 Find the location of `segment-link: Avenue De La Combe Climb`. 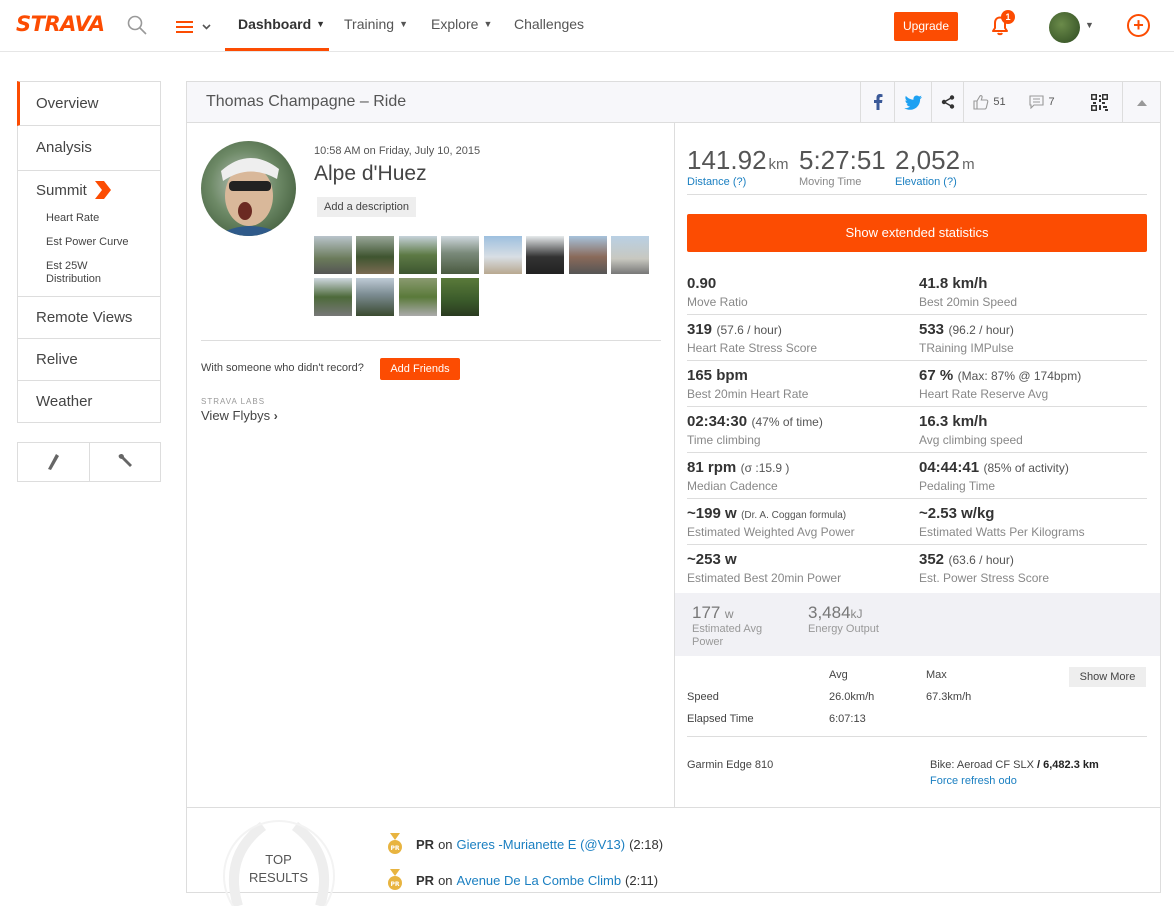

segment-link: Avenue De La Combe Climb is located at coordinates (539, 880).